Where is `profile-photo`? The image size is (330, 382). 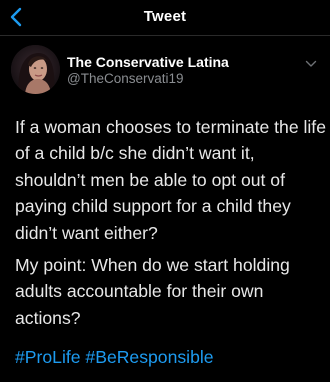 profile-photo is located at coordinates (35, 69).